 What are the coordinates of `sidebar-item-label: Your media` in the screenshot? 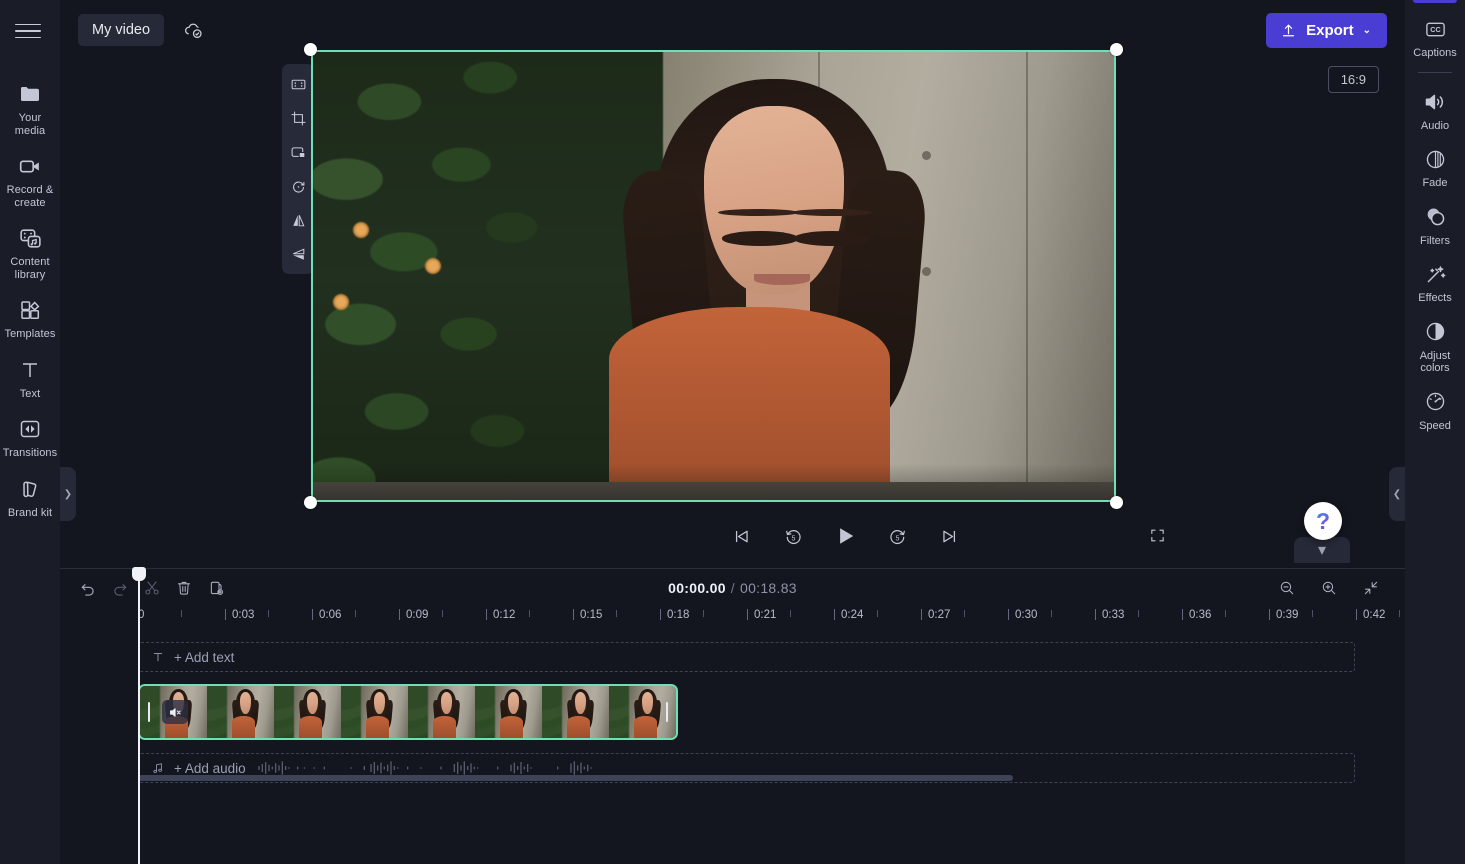 It's located at (30, 124).